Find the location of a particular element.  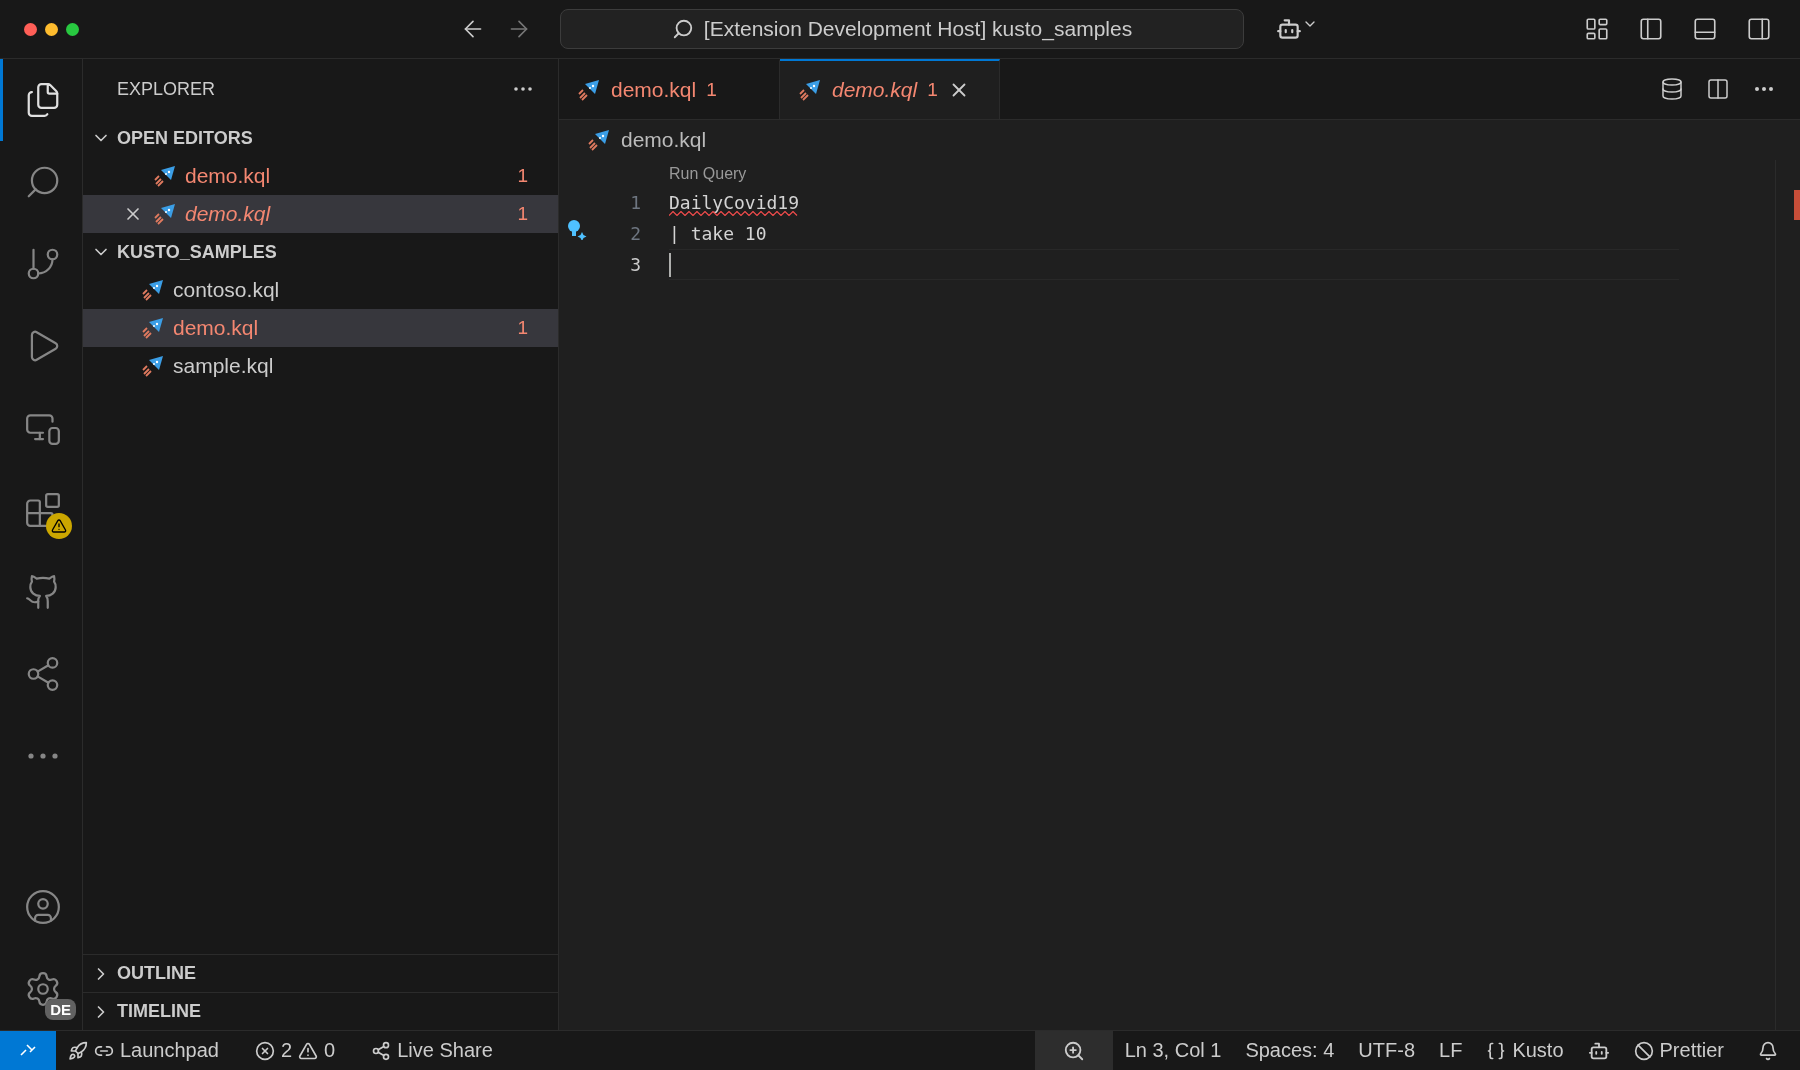

window-title: [Extension Development Host] kusto_samples is located at coordinates (918, 29).